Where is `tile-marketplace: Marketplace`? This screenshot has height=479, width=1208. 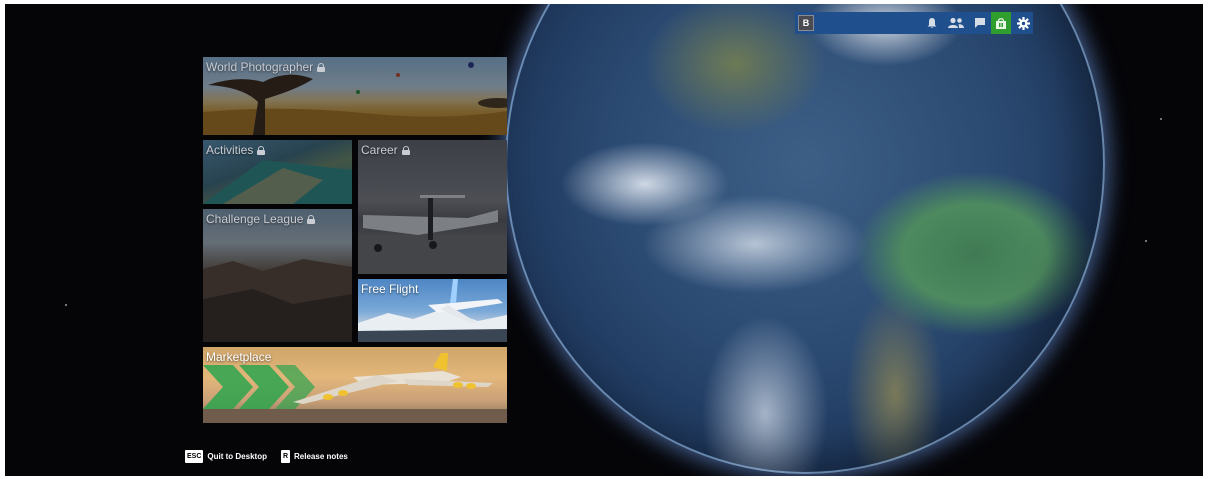
tile-marketplace: Marketplace is located at coordinates (355, 385).